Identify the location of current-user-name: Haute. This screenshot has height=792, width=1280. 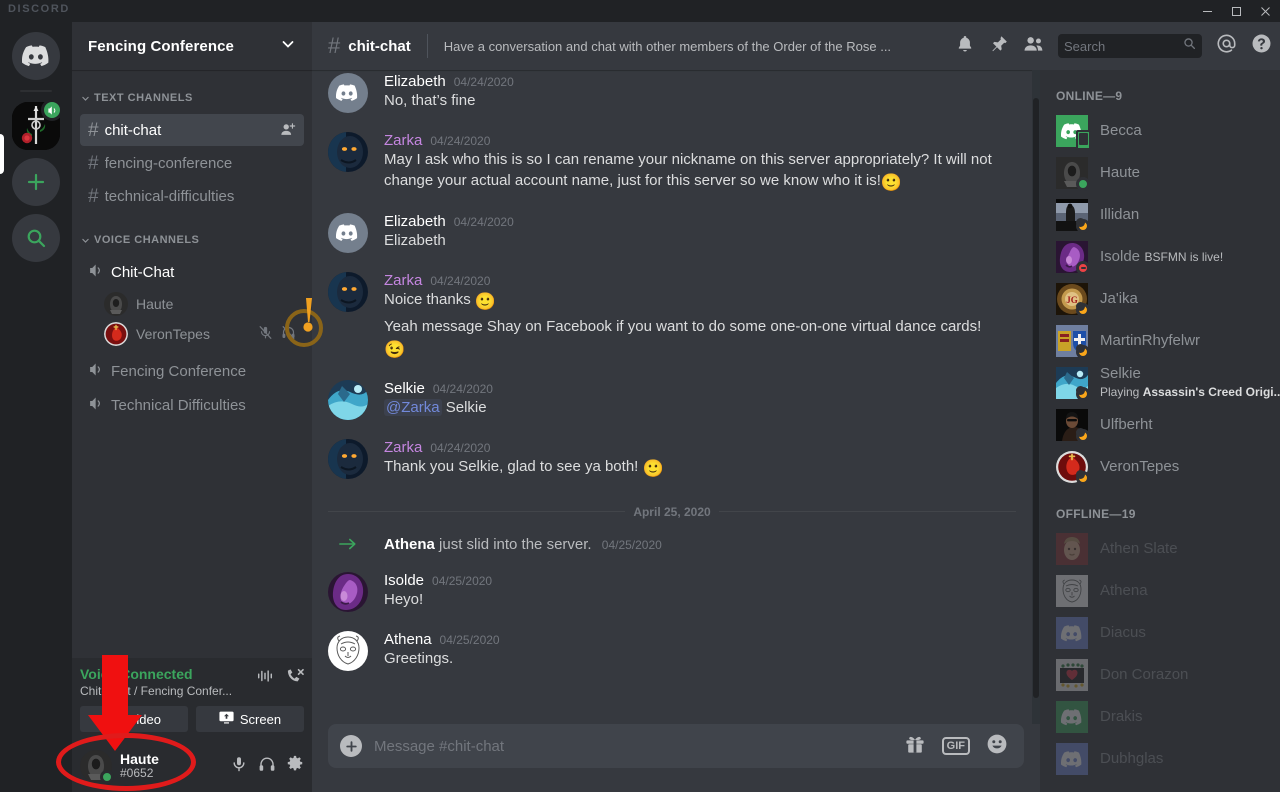
(139, 758).